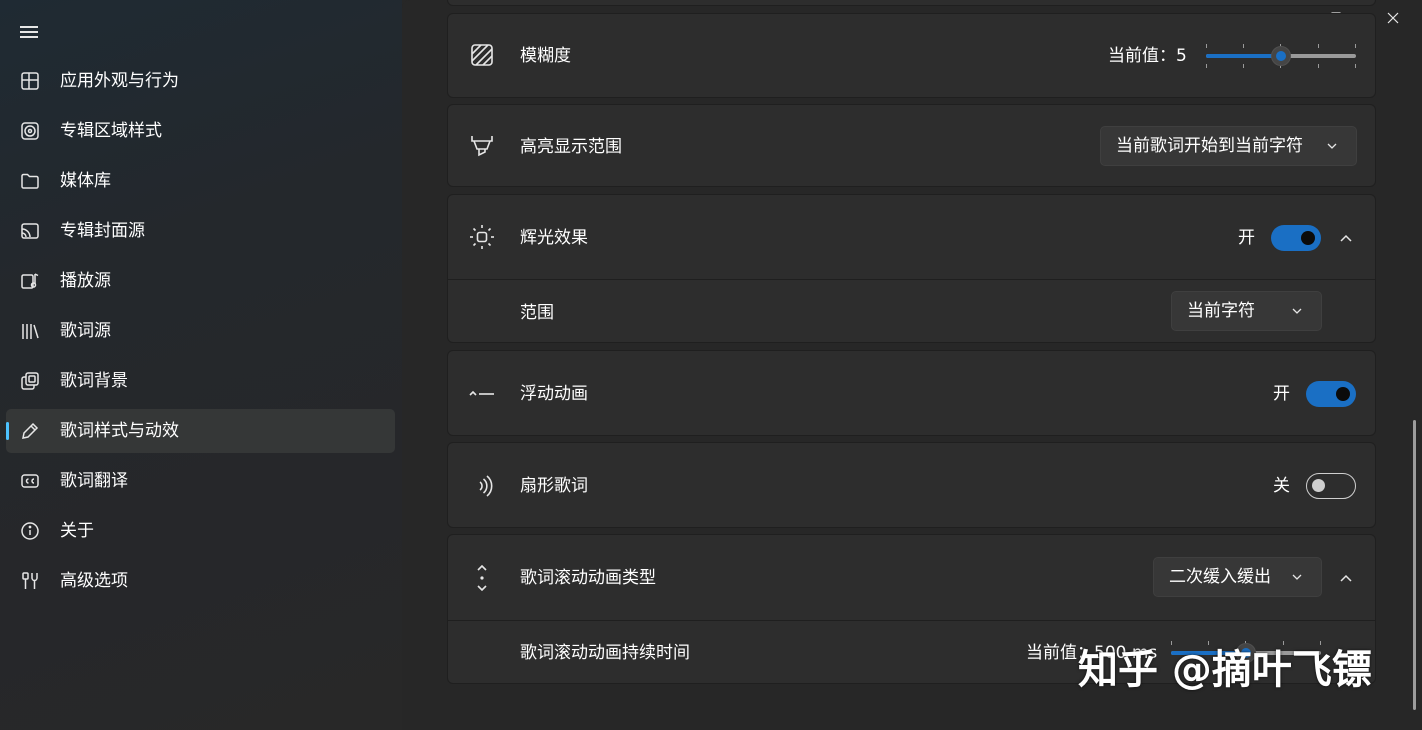  Describe the element at coordinates (102, 231) in the screenshot. I see `sidebar-item-label: 专辑封面源` at that location.